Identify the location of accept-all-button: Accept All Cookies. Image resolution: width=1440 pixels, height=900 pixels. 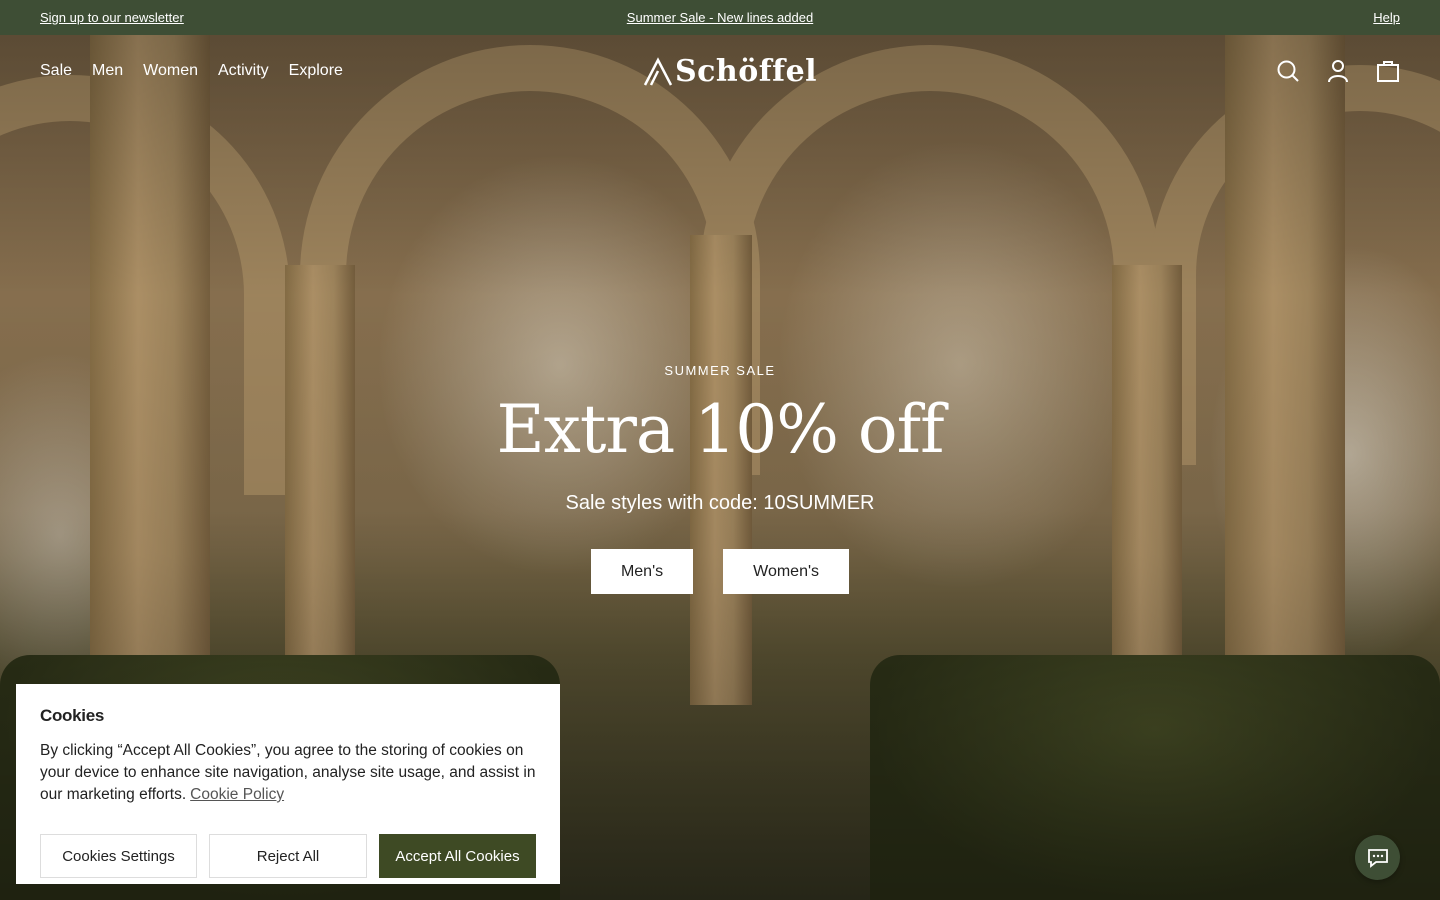
(457, 856).